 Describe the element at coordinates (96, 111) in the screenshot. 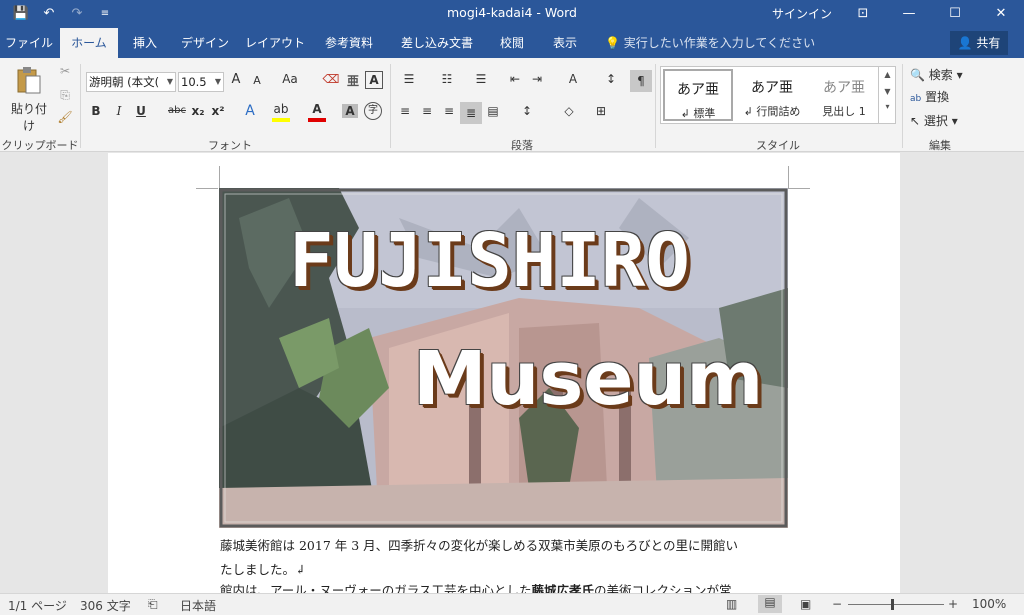

I see `bold-button: B` at that location.